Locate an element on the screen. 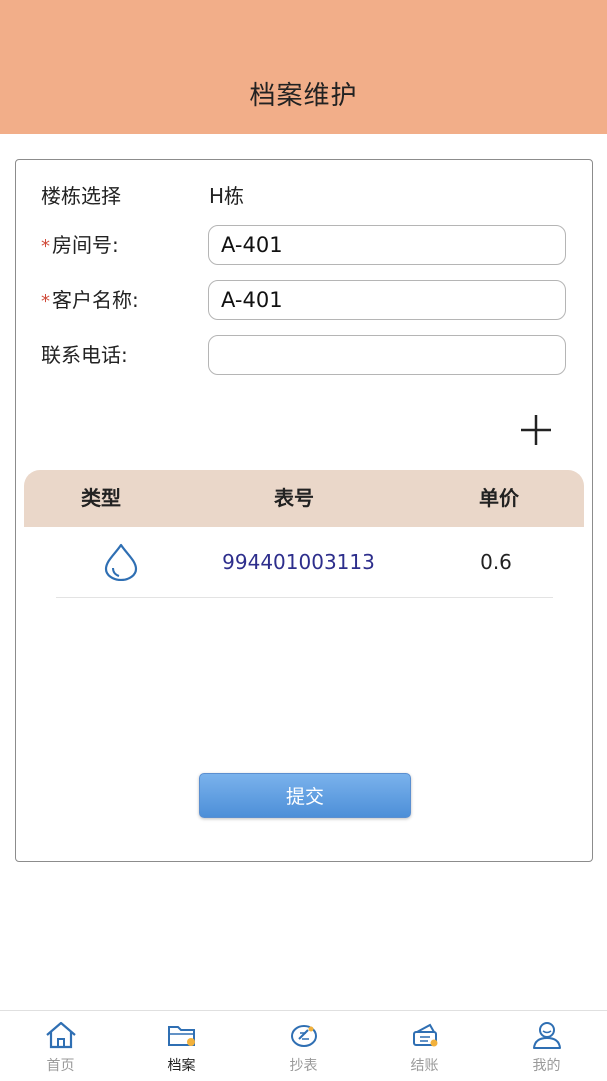 The width and height of the screenshot is (607, 1081). table-row: 994401003113 0.6 is located at coordinates (304, 563).